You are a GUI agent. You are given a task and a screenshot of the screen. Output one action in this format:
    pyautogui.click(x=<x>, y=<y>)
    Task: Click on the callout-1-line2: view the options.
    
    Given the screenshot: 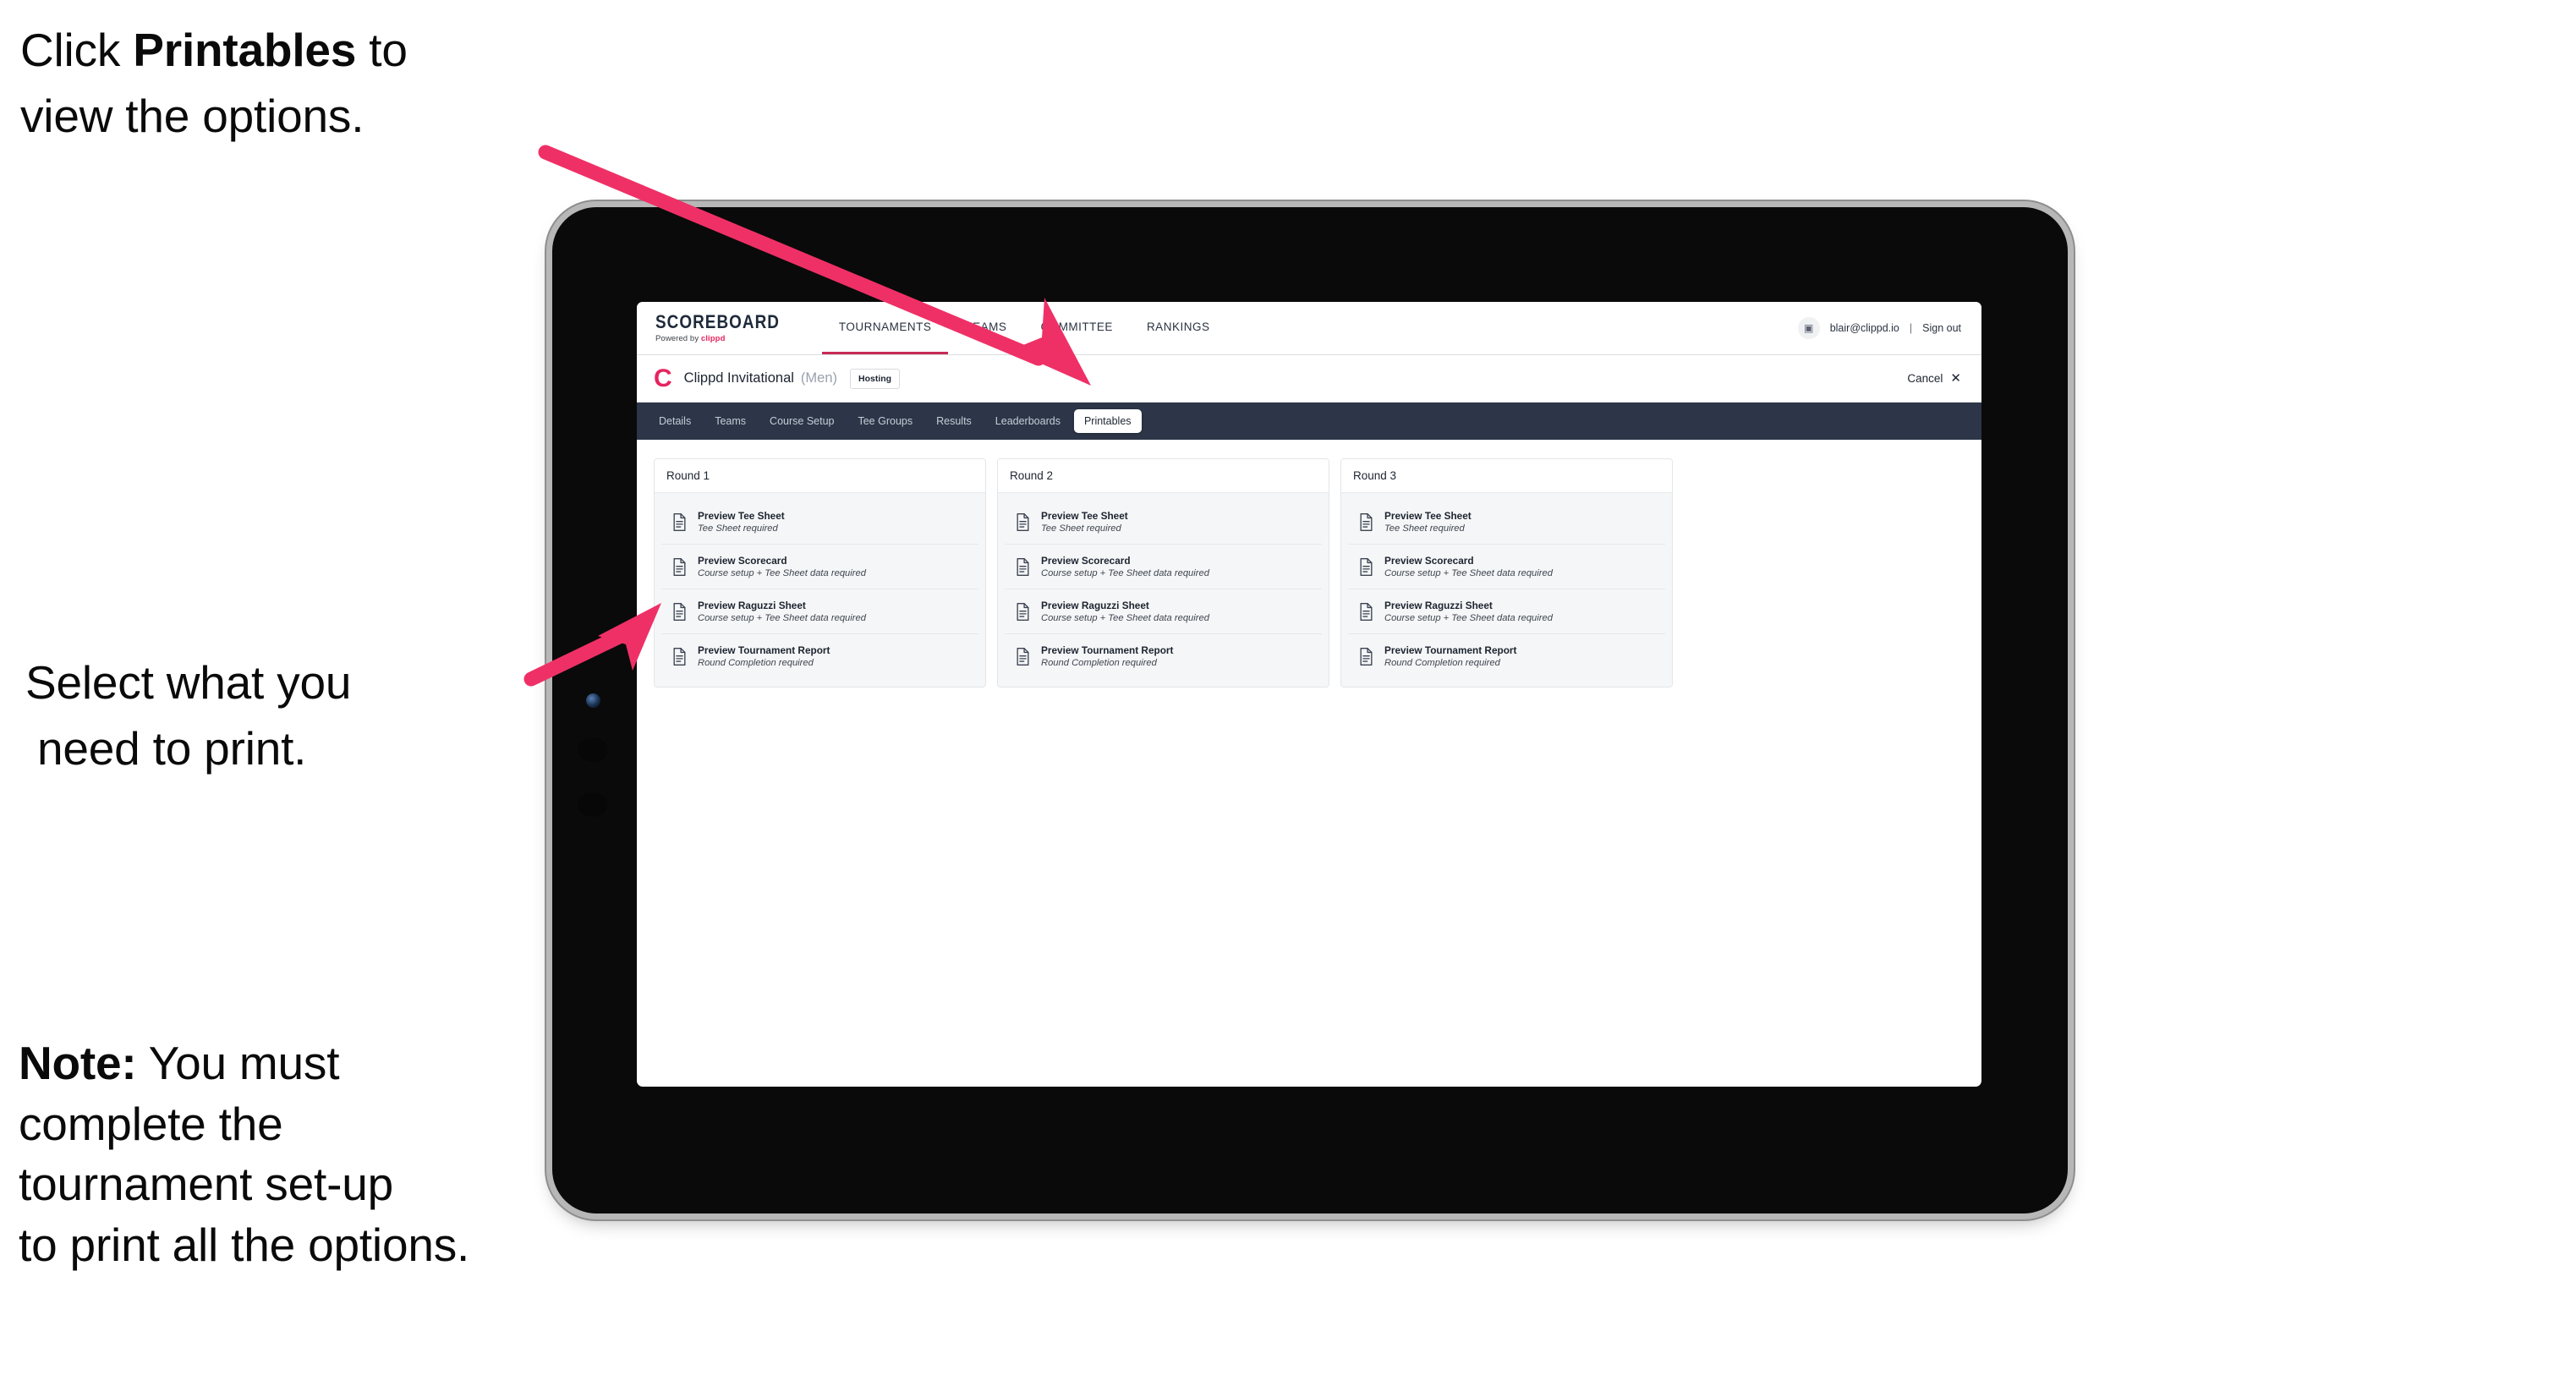 What is the action you would take?
    pyautogui.click(x=192, y=116)
    